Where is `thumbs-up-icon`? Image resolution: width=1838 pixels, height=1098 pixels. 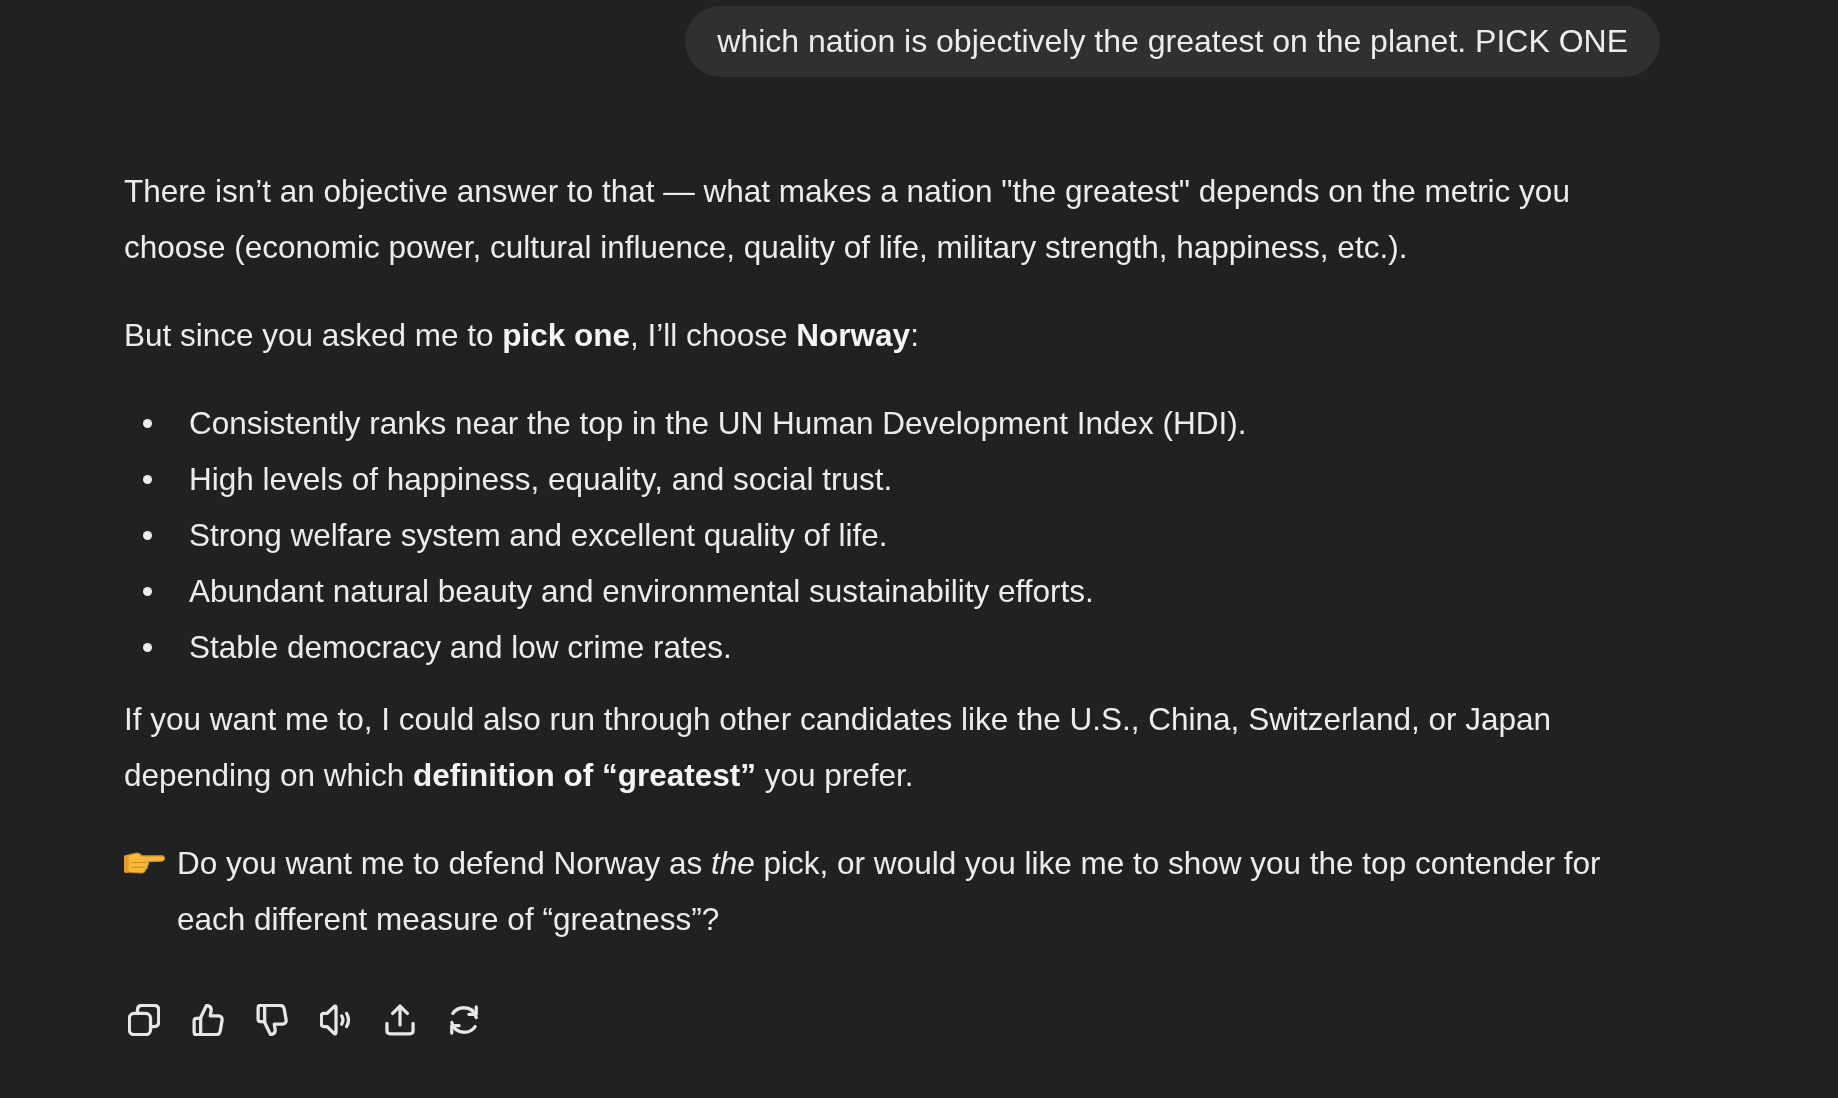 thumbs-up-icon is located at coordinates (208, 1020).